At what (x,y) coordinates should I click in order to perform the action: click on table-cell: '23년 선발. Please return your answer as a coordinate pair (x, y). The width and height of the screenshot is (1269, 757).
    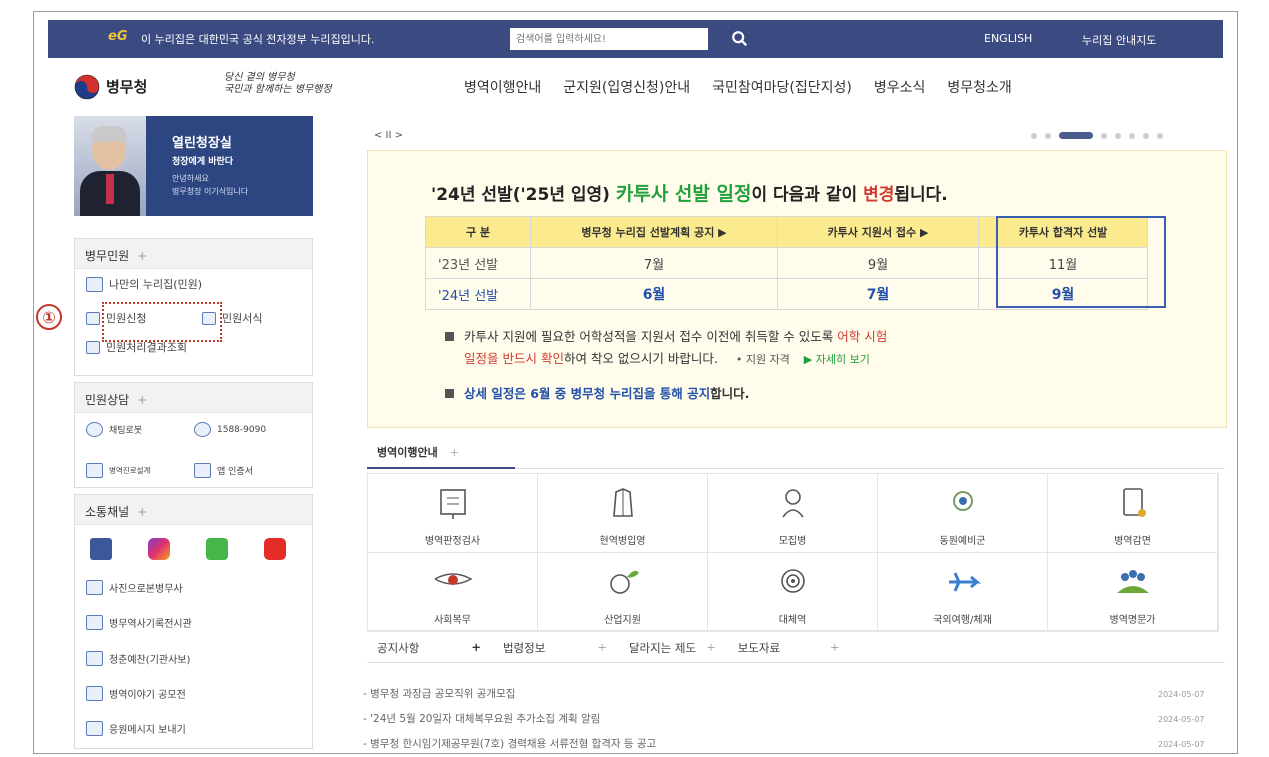
    Looking at the image, I should click on (478, 263).